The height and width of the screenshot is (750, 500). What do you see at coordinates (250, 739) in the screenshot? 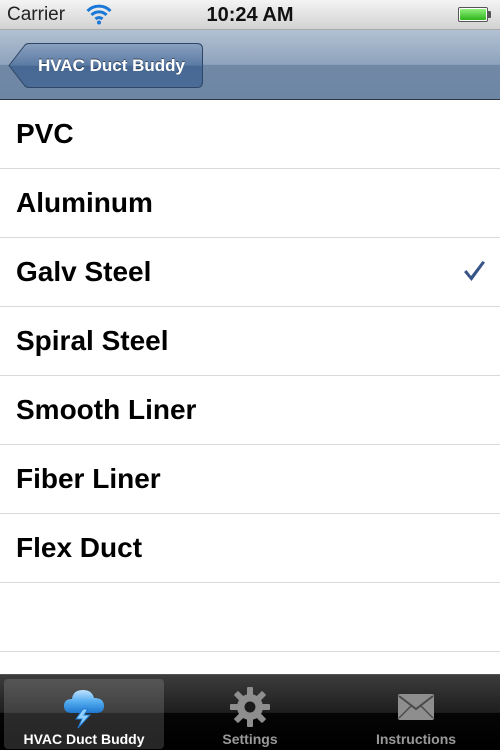
I see `tab-label: Settings` at bounding box center [250, 739].